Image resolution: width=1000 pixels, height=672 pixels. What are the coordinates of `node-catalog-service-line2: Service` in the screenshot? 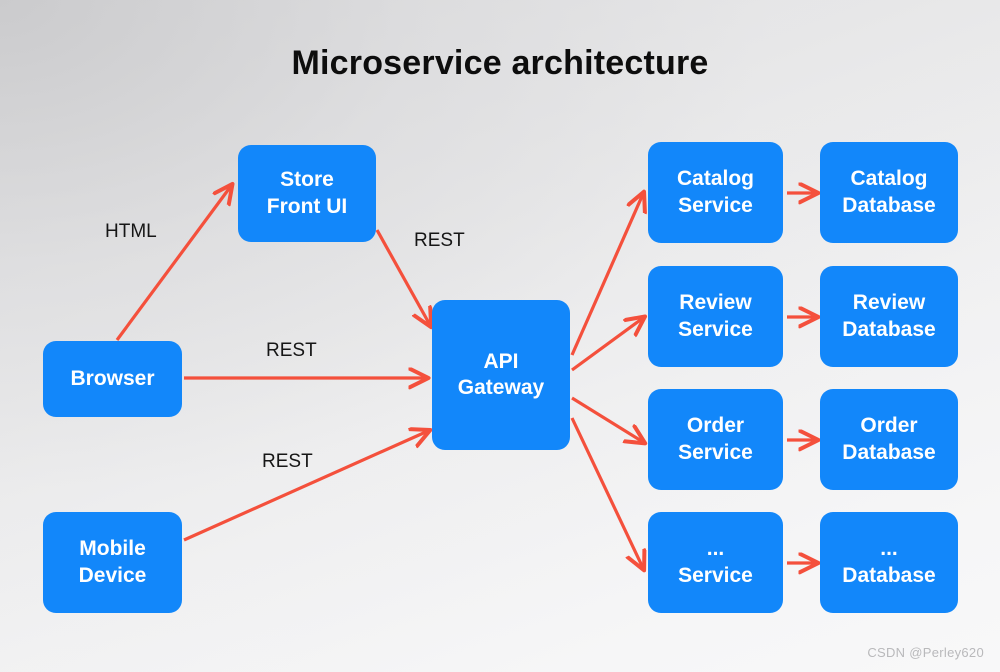 It's located at (715, 205).